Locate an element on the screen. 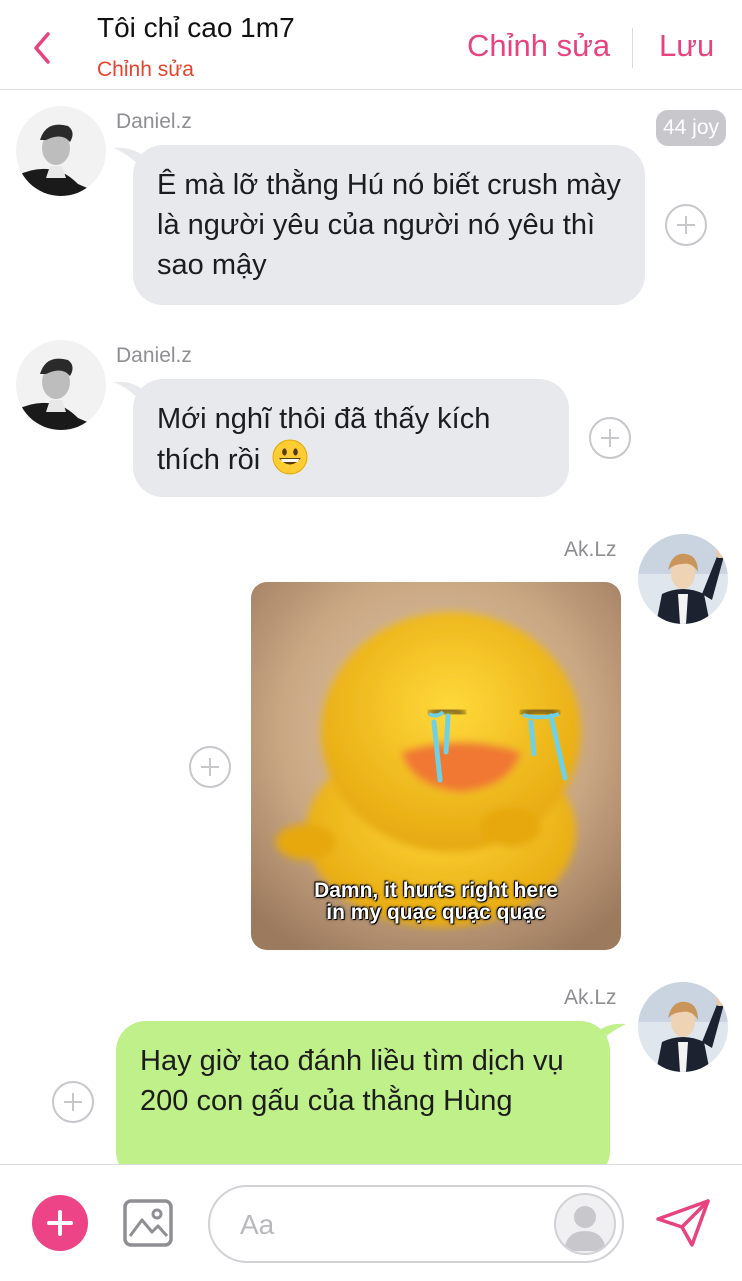 The image size is (742, 1281). save-button: Lưu is located at coordinates (686, 46).